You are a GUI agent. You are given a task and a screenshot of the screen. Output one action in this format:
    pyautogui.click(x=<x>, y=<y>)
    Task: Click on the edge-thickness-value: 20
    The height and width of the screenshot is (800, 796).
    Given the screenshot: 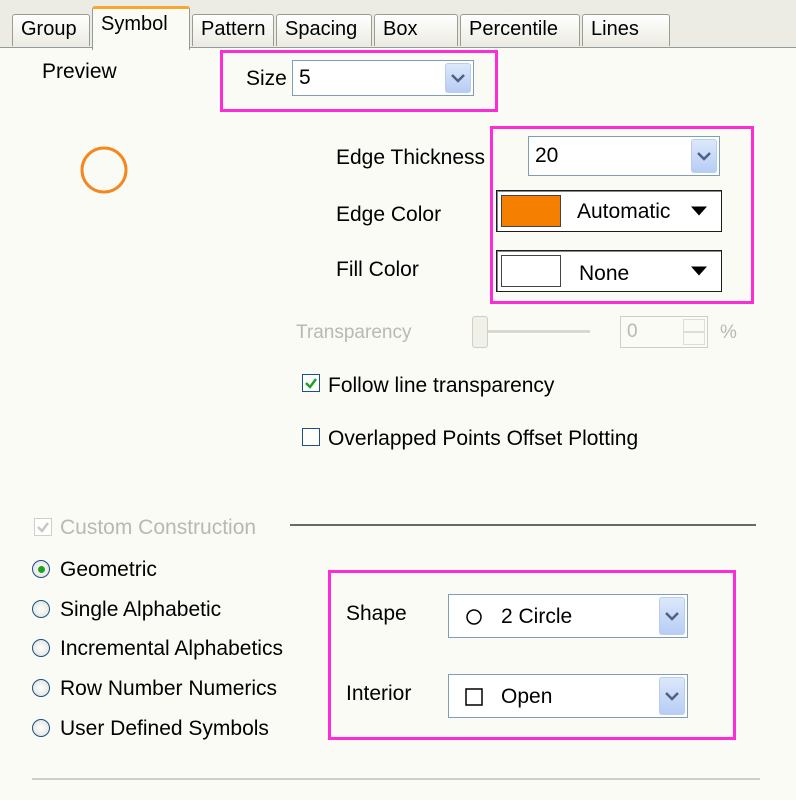 What is the action you would take?
    pyautogui.click(x=547, y=155)
    